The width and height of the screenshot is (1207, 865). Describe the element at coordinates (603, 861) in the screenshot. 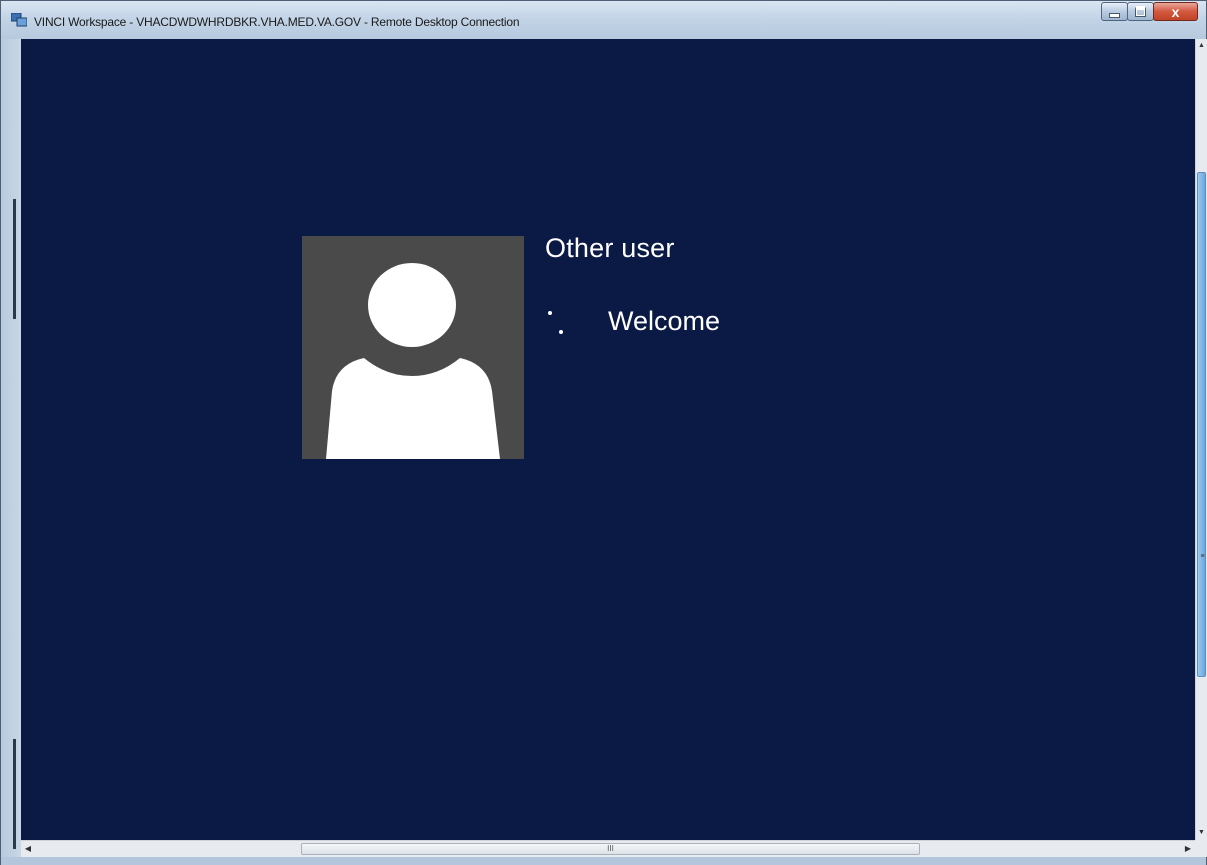

I see `bottom-frame` at that location.